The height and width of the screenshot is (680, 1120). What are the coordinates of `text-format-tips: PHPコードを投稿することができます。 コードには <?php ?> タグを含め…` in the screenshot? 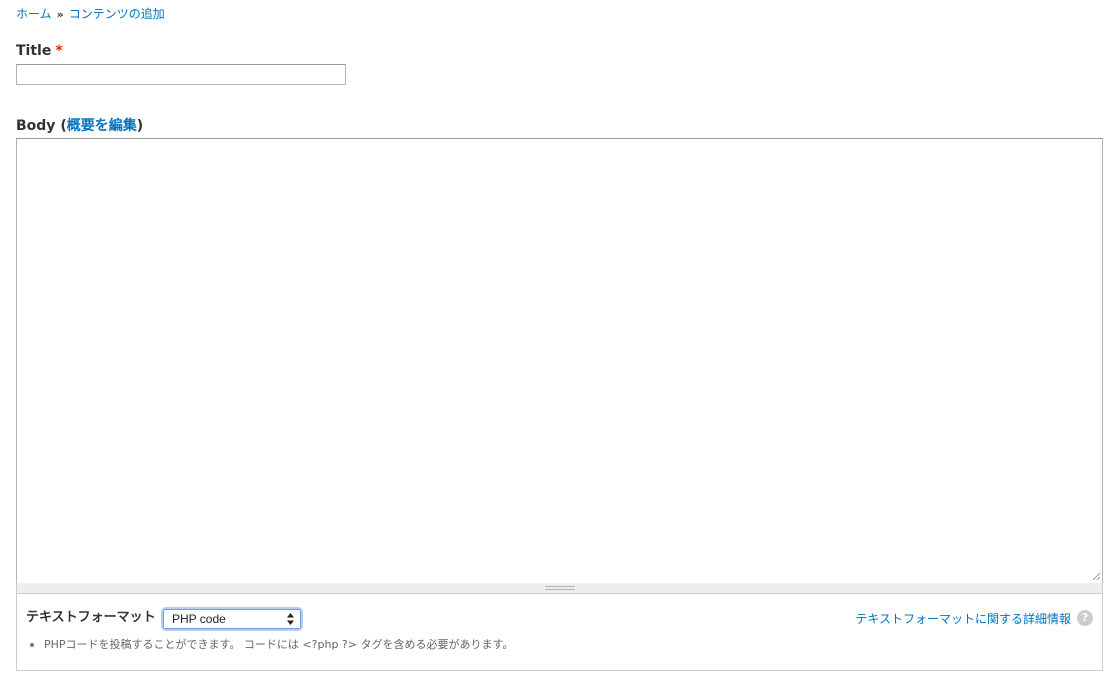 It's located at (269, 645).